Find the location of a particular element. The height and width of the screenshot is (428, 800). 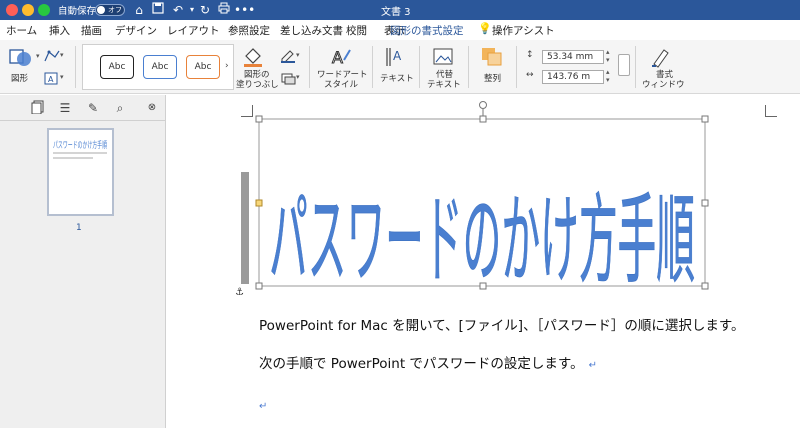

shape-effects-button is located at coordinates (292, 78).